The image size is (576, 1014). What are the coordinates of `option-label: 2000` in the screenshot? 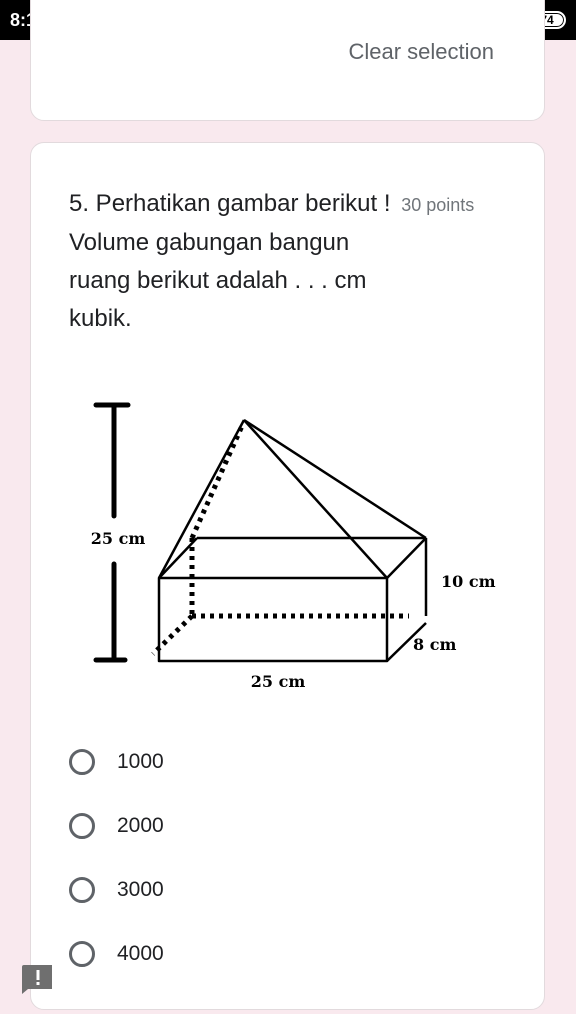 It's located at (140, 825).